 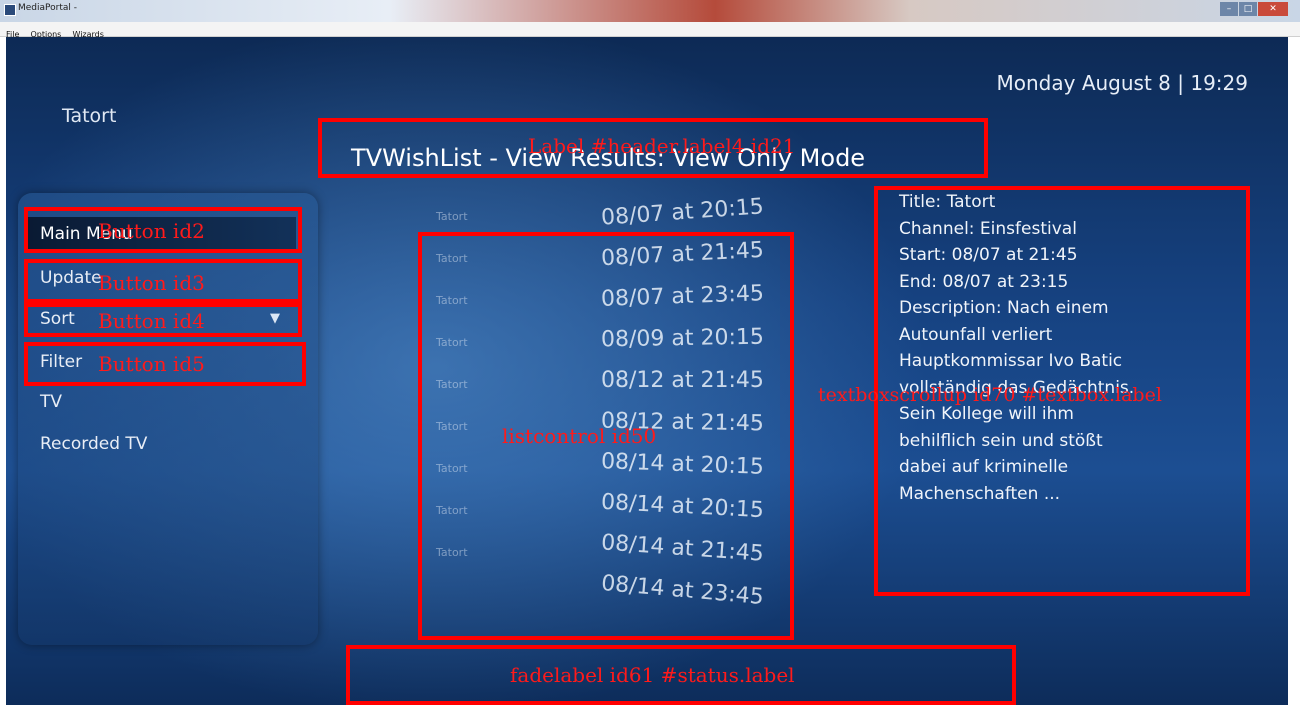 I want to click on window-titlebar: MediaPortal - – □ ✕, so click(x=650, y=11).